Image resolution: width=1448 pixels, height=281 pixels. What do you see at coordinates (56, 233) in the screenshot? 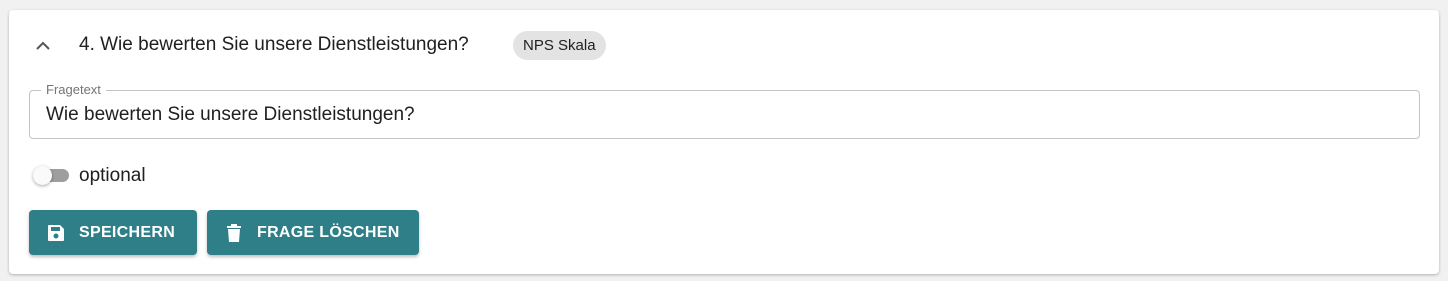
I see `floppy-disk-icon` at bounding box center [56, 233].